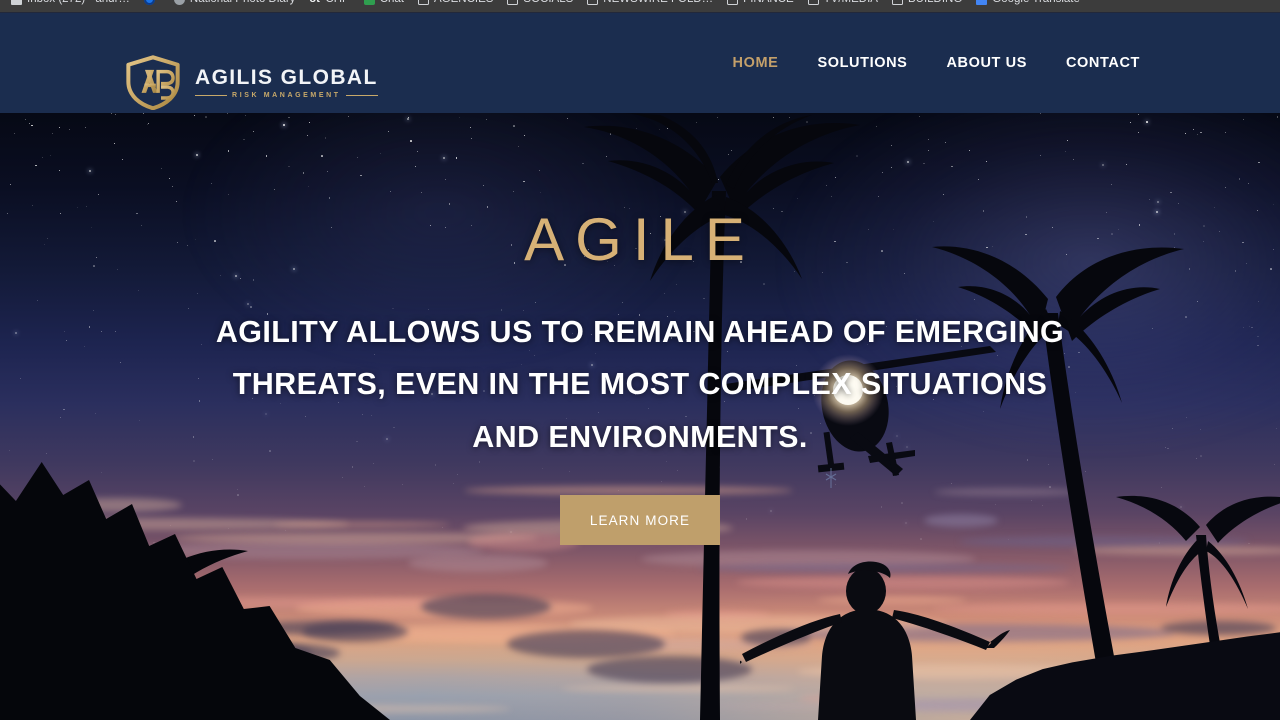 The height and width of the screenshot is (720, 1280). I want to click on bookmark-item: SOCIALS, so click(540, 6).